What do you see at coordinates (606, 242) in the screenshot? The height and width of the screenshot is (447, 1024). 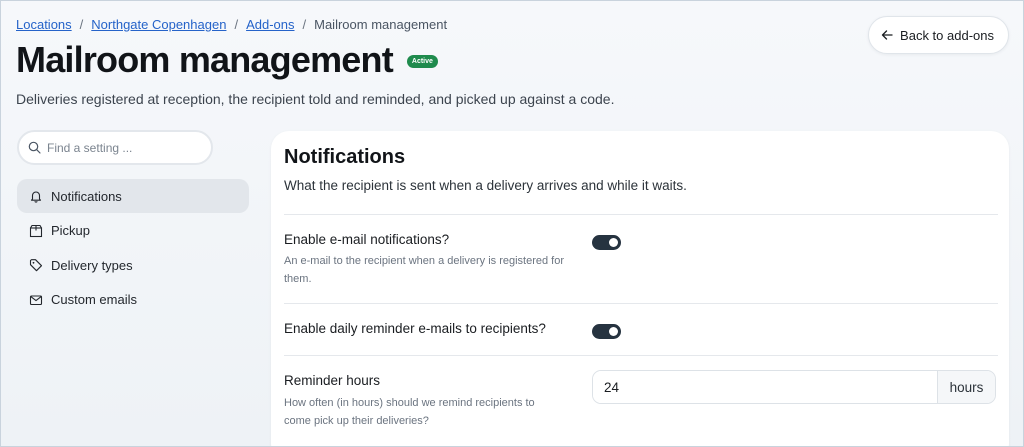 I see `email-notifications-toggle` at bounding box center [606, 242].